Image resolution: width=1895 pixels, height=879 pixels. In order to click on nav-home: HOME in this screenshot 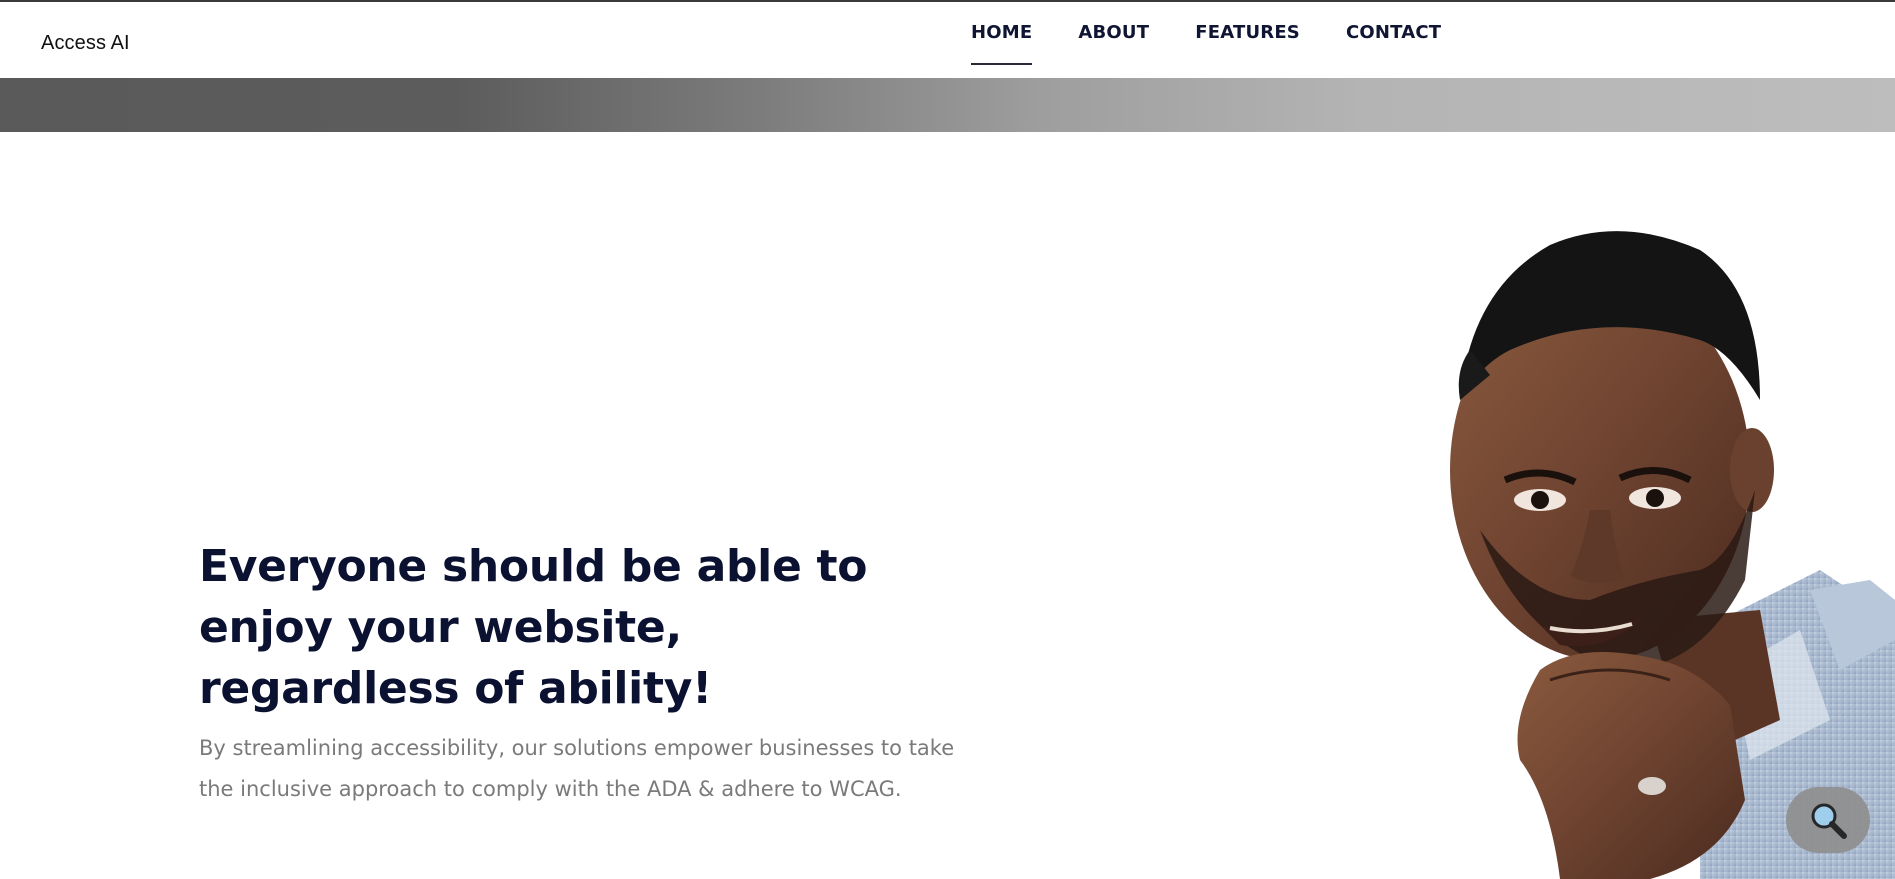, I will do `click(1002, 44)`.